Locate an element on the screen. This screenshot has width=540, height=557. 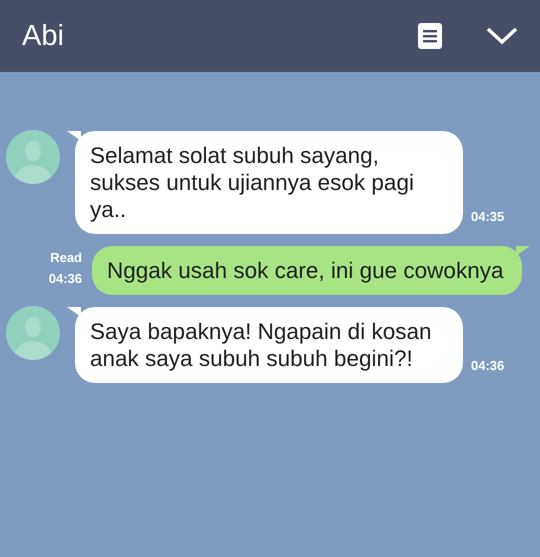
timestamp: 04:35 is located at coordinates (487, 217).